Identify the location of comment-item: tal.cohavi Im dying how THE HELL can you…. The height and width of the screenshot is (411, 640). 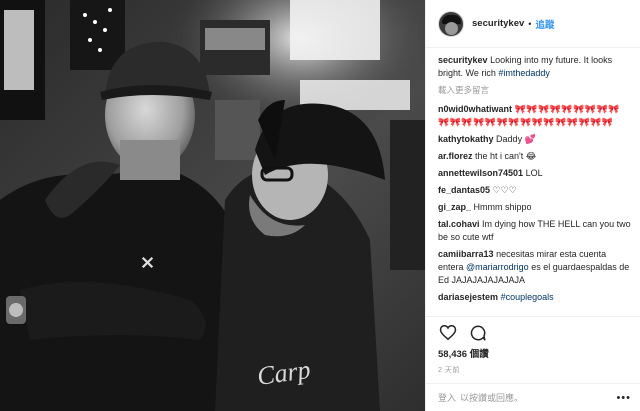
(534, 231).